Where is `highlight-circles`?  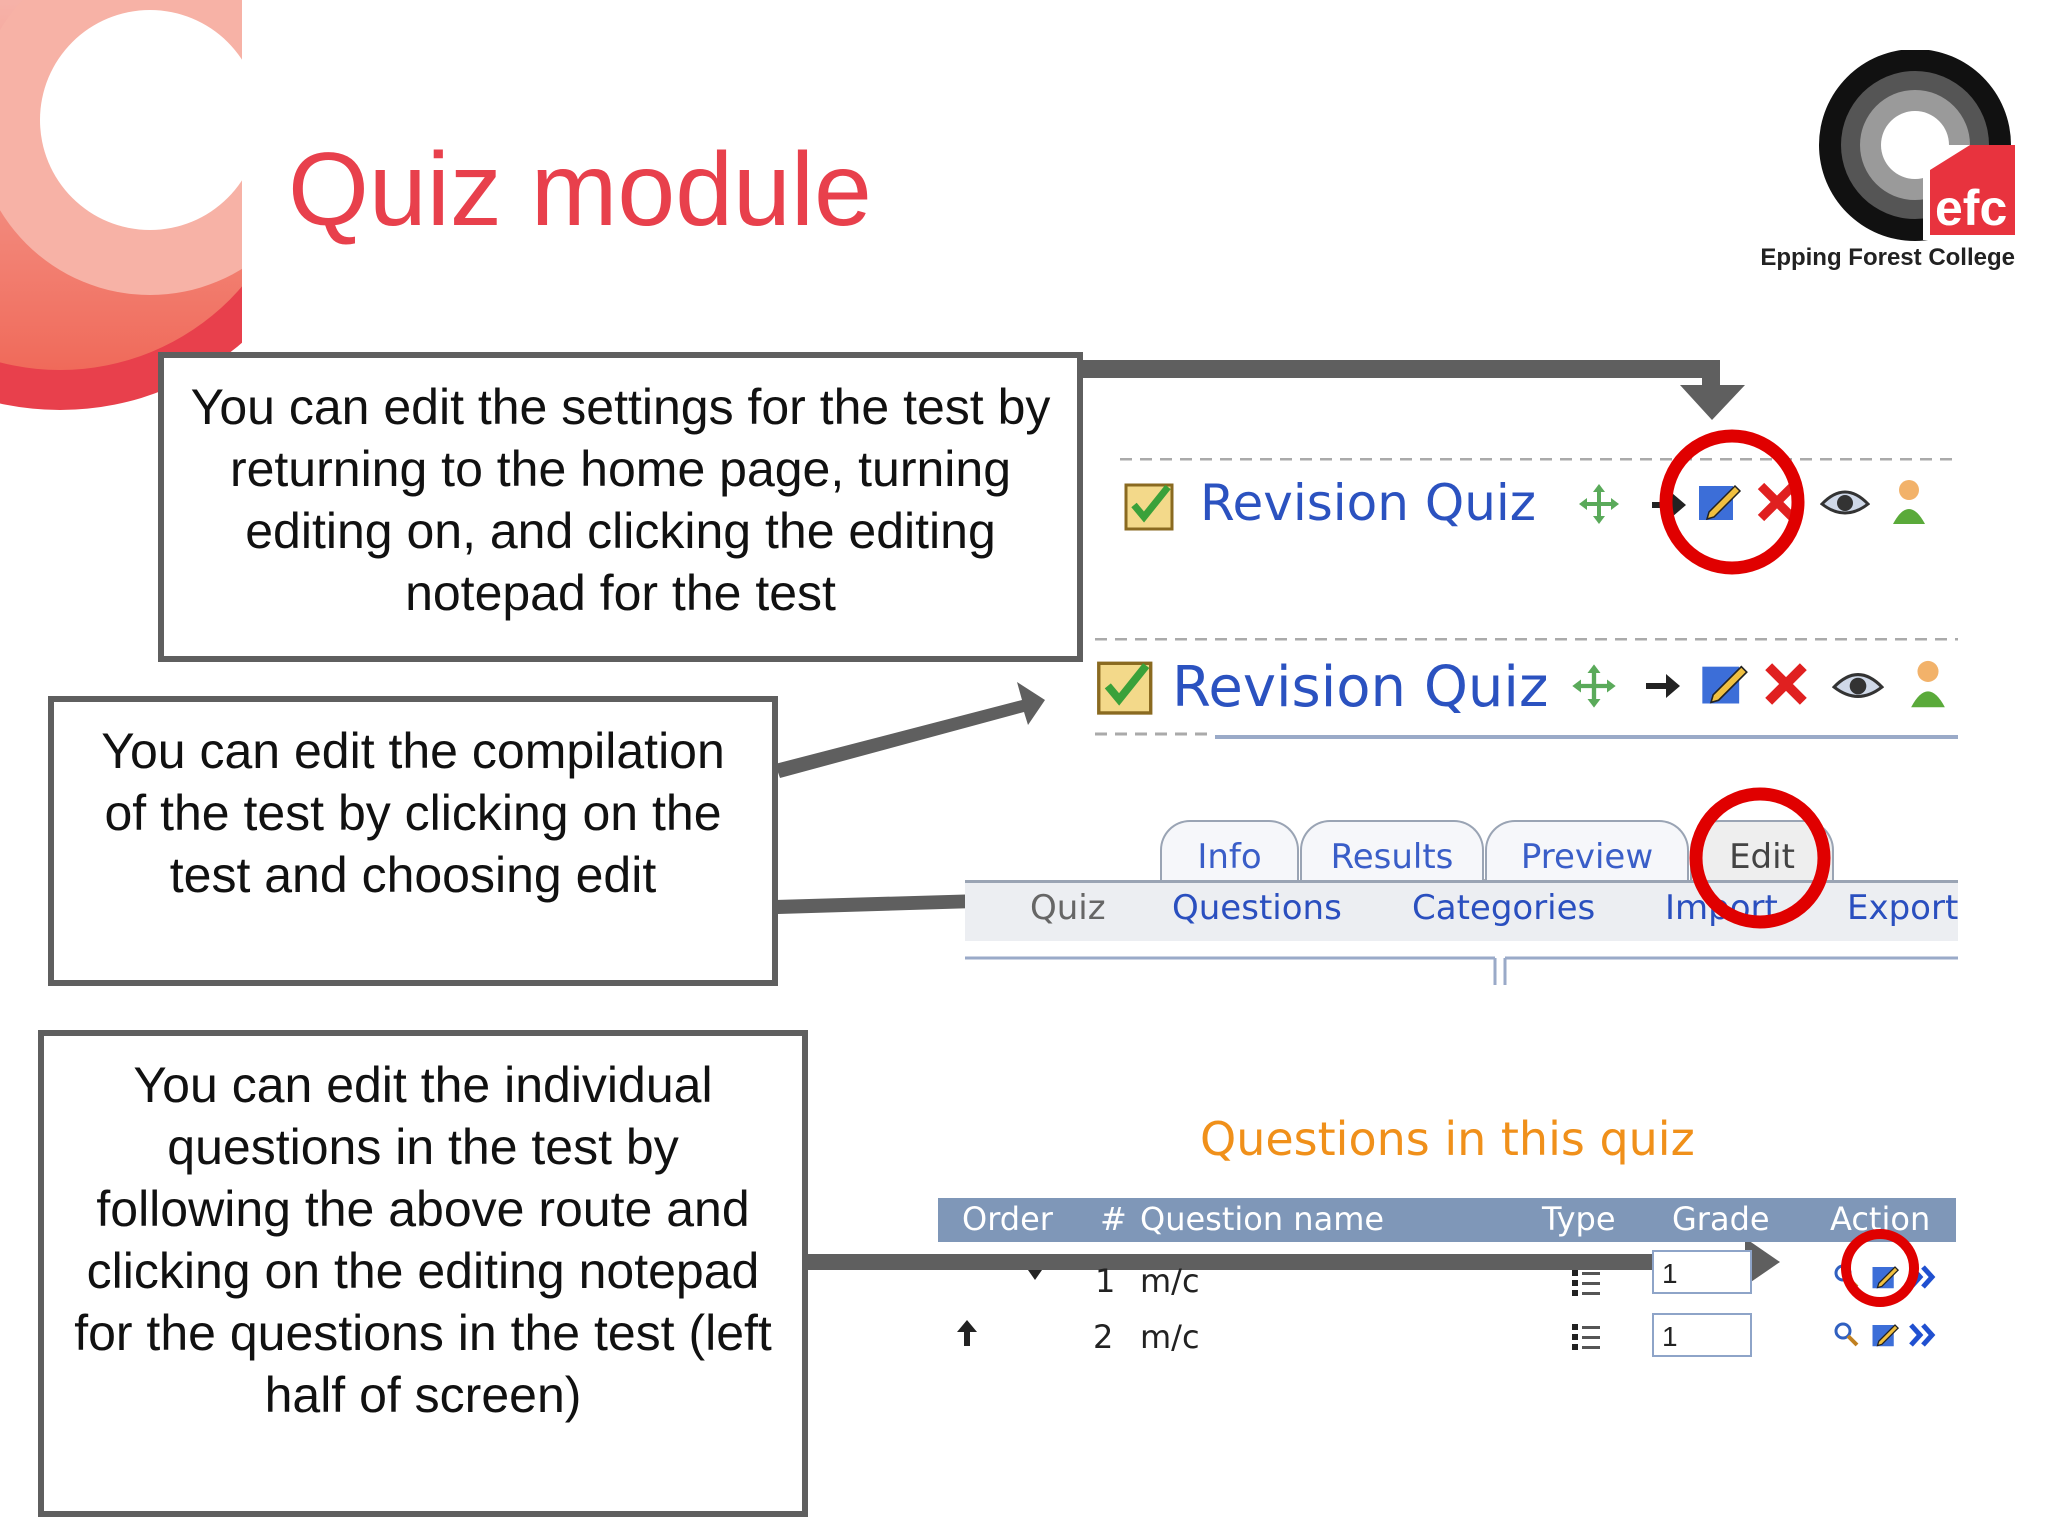
highlight-circles is located at coordinates (1789, 868).